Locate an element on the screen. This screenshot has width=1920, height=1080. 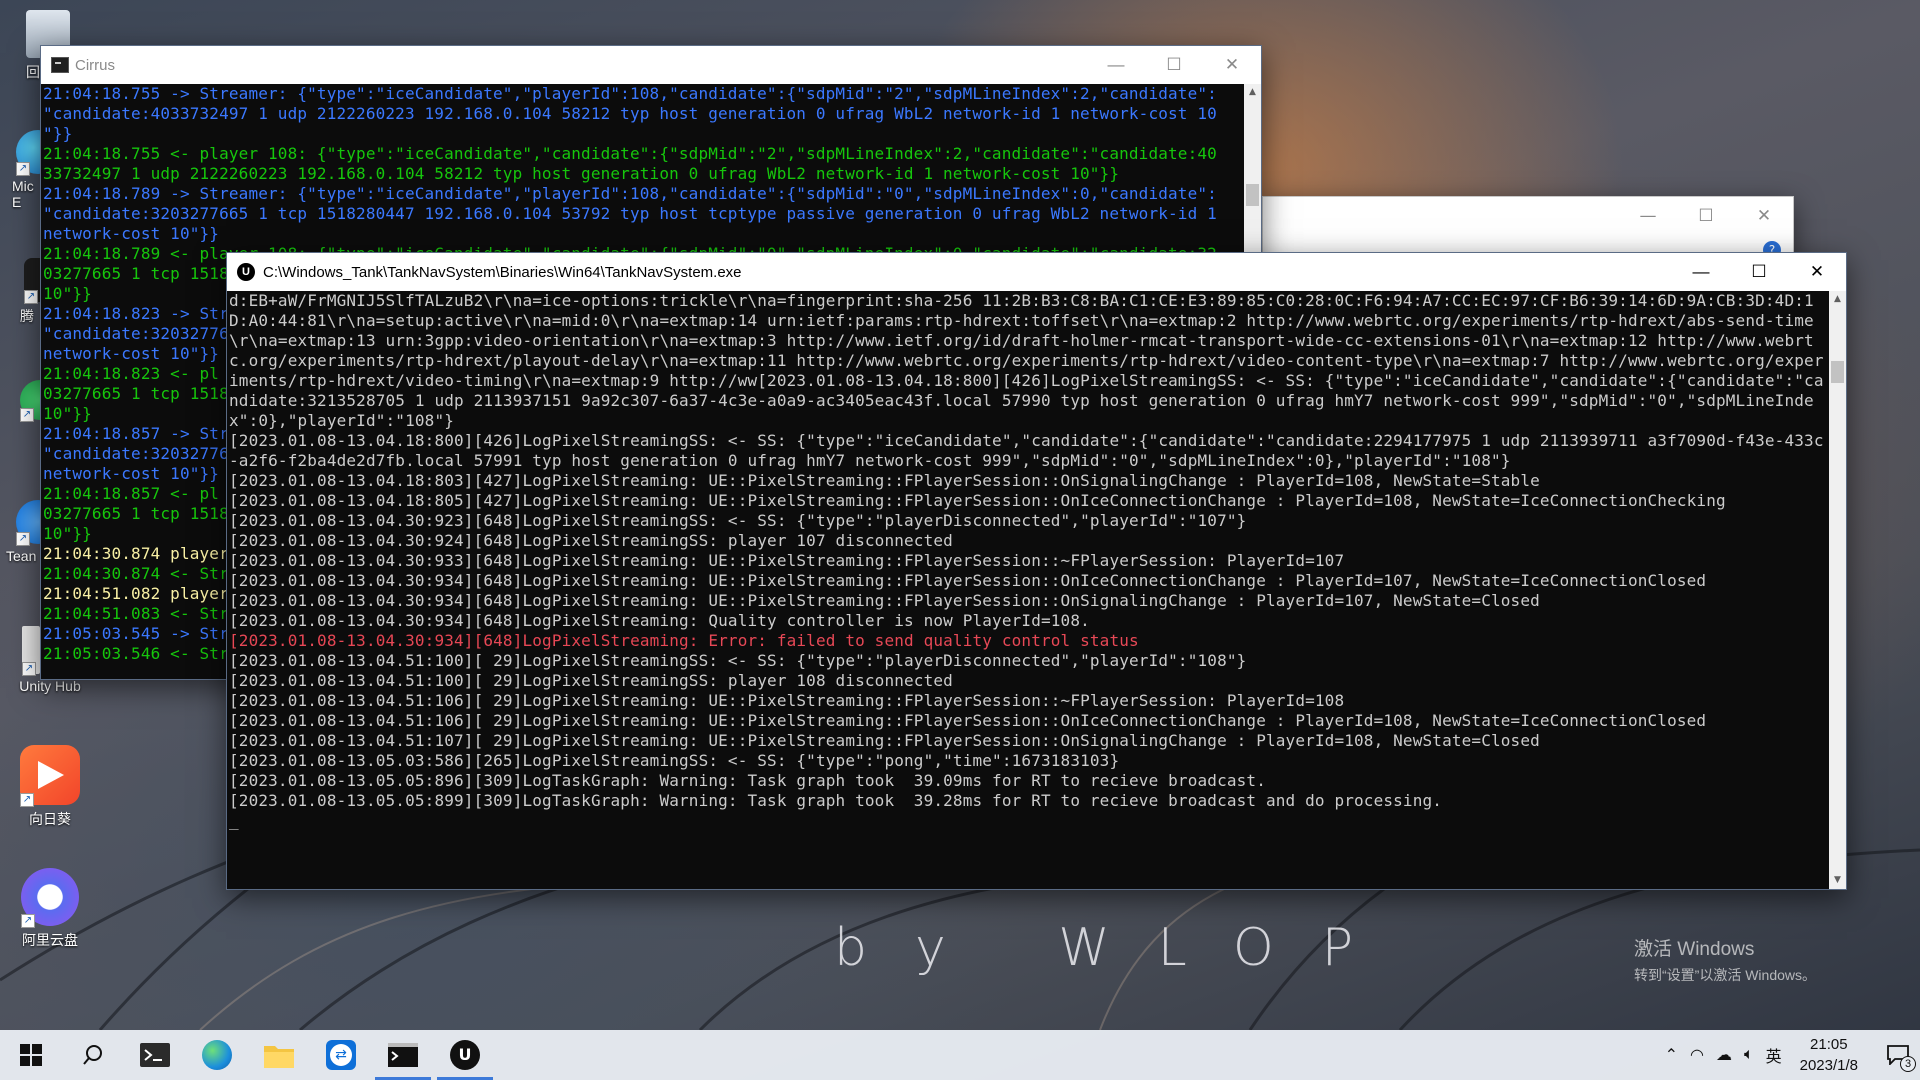
start-button is located at coordinates (31, 1055).